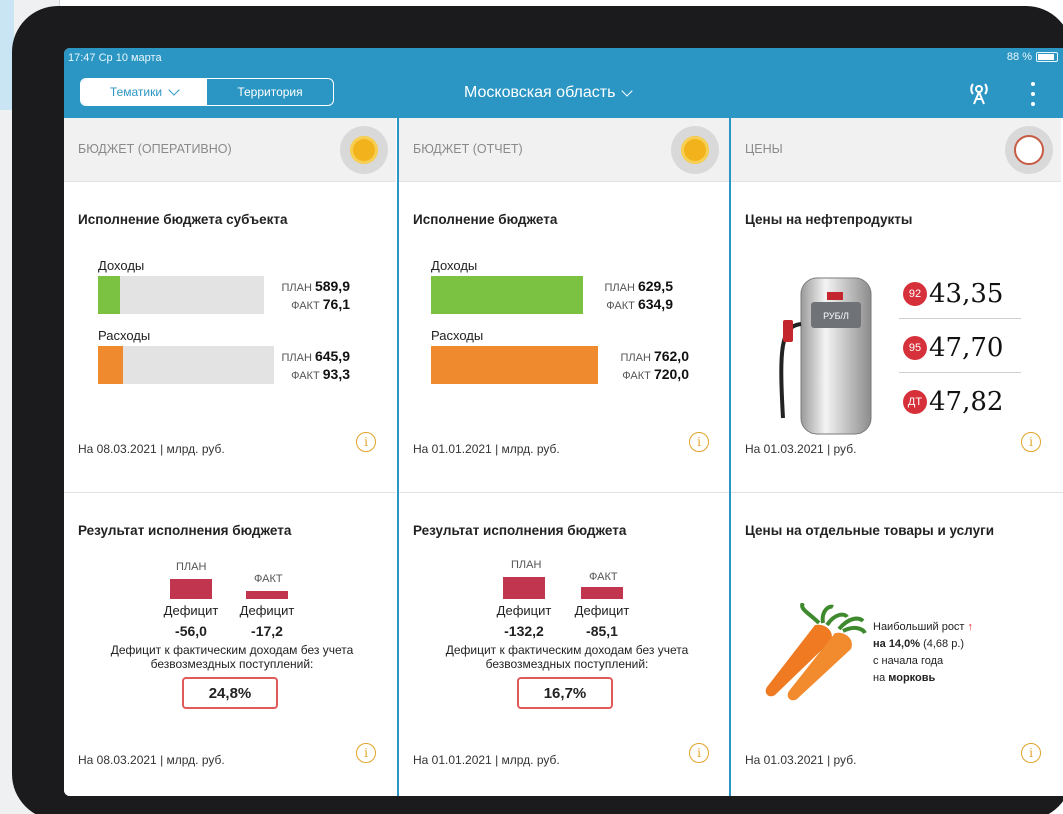 The image size is (1063, 814). I want to click on tab-topics: Тематики, so click(144, 92).